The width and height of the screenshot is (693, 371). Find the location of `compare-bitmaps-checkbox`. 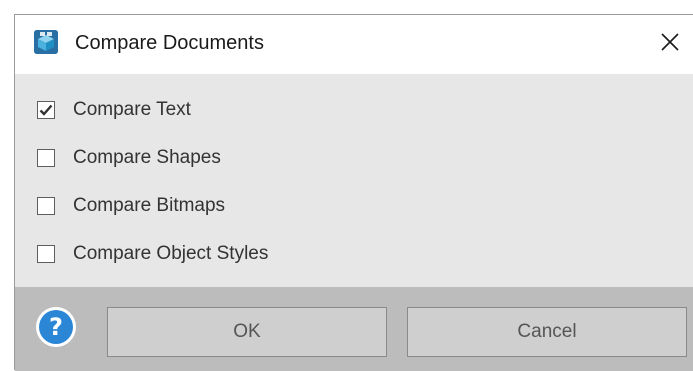

compare-bitmaps-checkbox is located at coordinates (46, 206).